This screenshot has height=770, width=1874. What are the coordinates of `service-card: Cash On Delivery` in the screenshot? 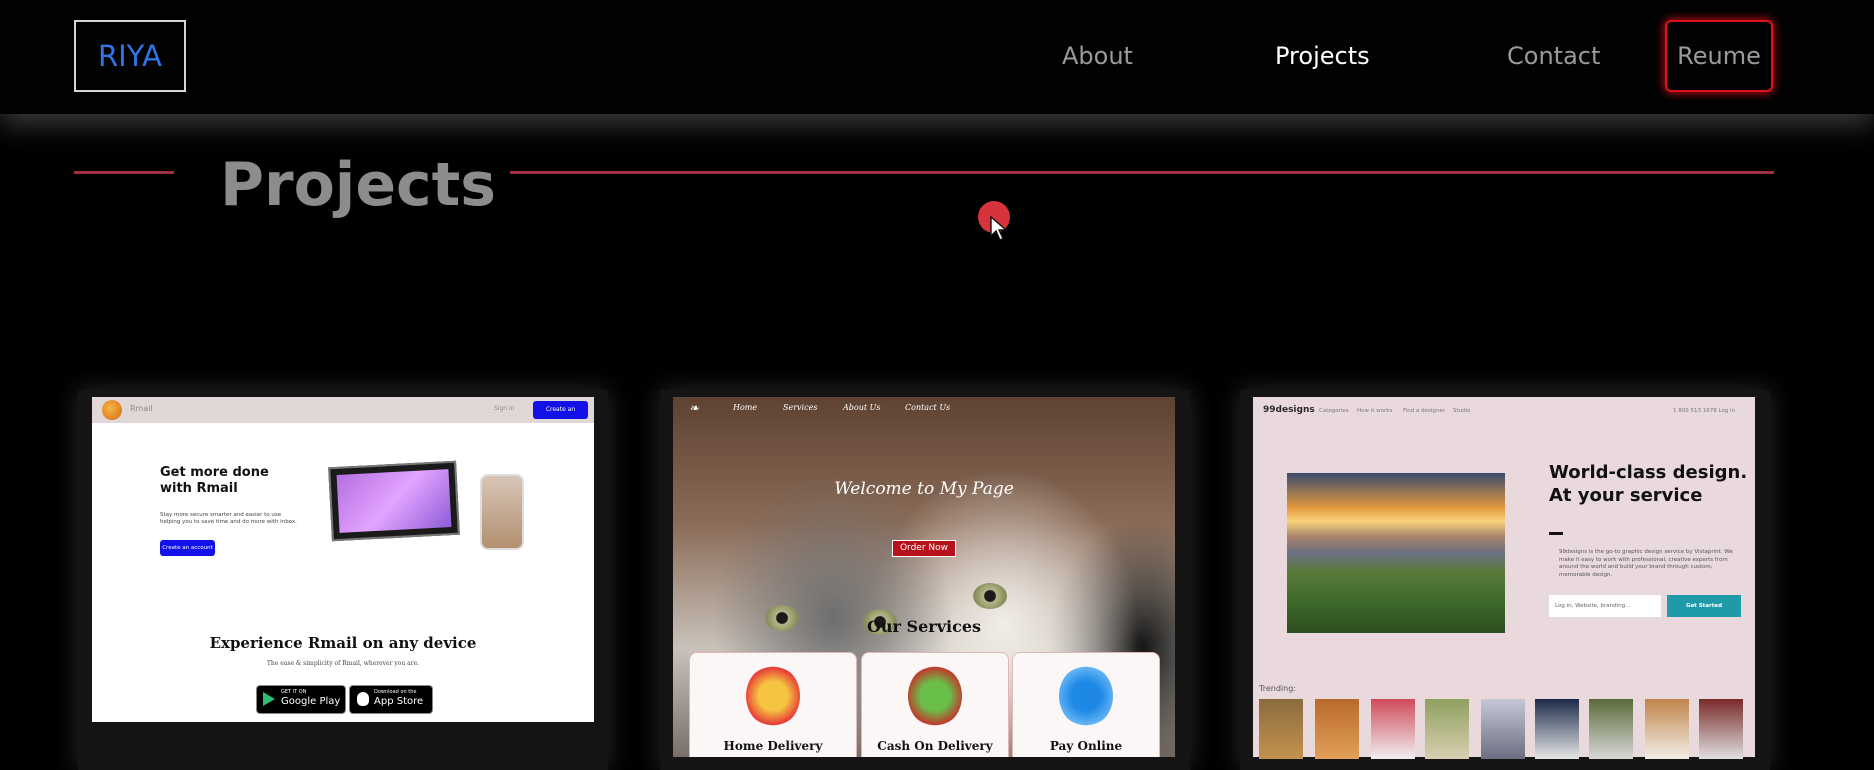 It's located at (935, 704).